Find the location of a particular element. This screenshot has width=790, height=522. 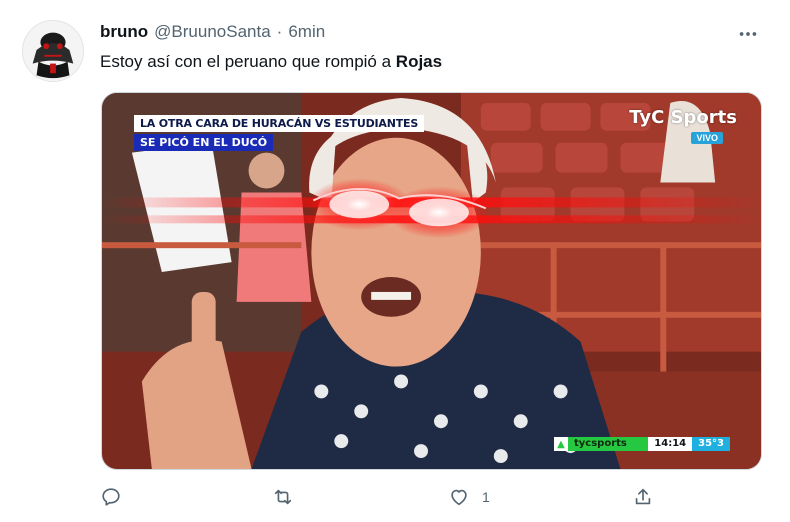

tweet-text-body: Estoy así con el peruano que rompió a is located at coordinates (248, 61).